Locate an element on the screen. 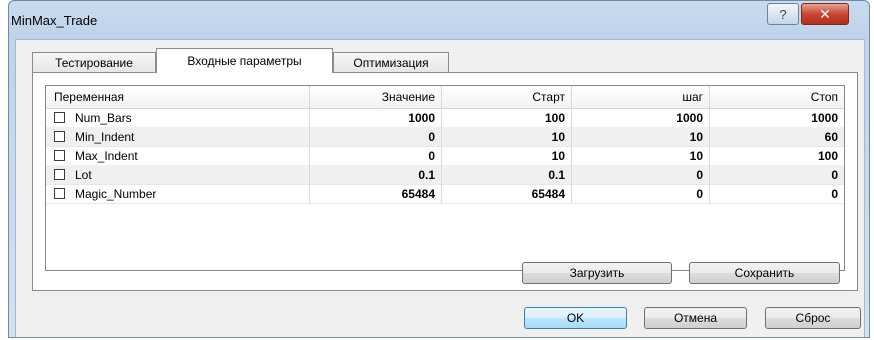 Image resolution: width=874 pixels, height=340 pixels. start-cell: 0.1 is located at coordinates (507, 174).